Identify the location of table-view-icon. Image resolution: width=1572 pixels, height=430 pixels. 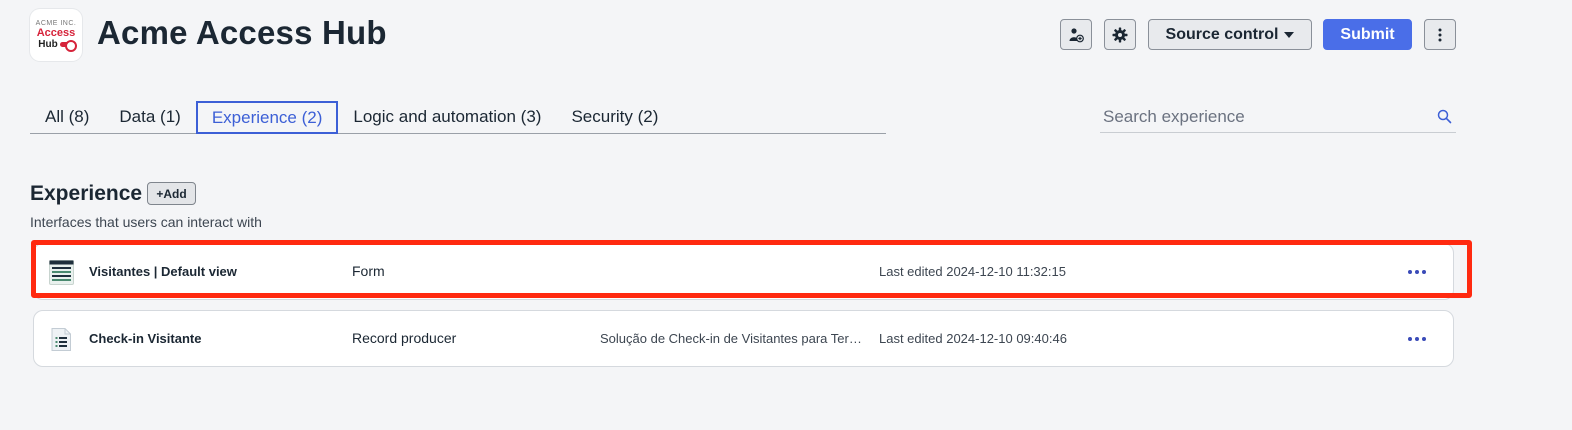
(61, 272).